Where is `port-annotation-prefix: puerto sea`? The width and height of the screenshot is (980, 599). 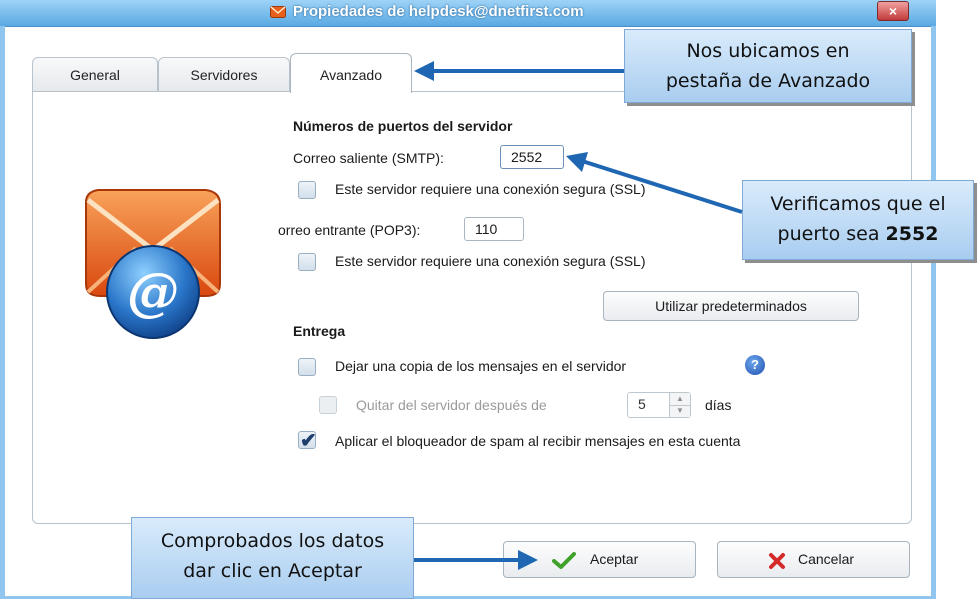
port-annotation-prefix: puerto sea is located at coordinates (828, 234).